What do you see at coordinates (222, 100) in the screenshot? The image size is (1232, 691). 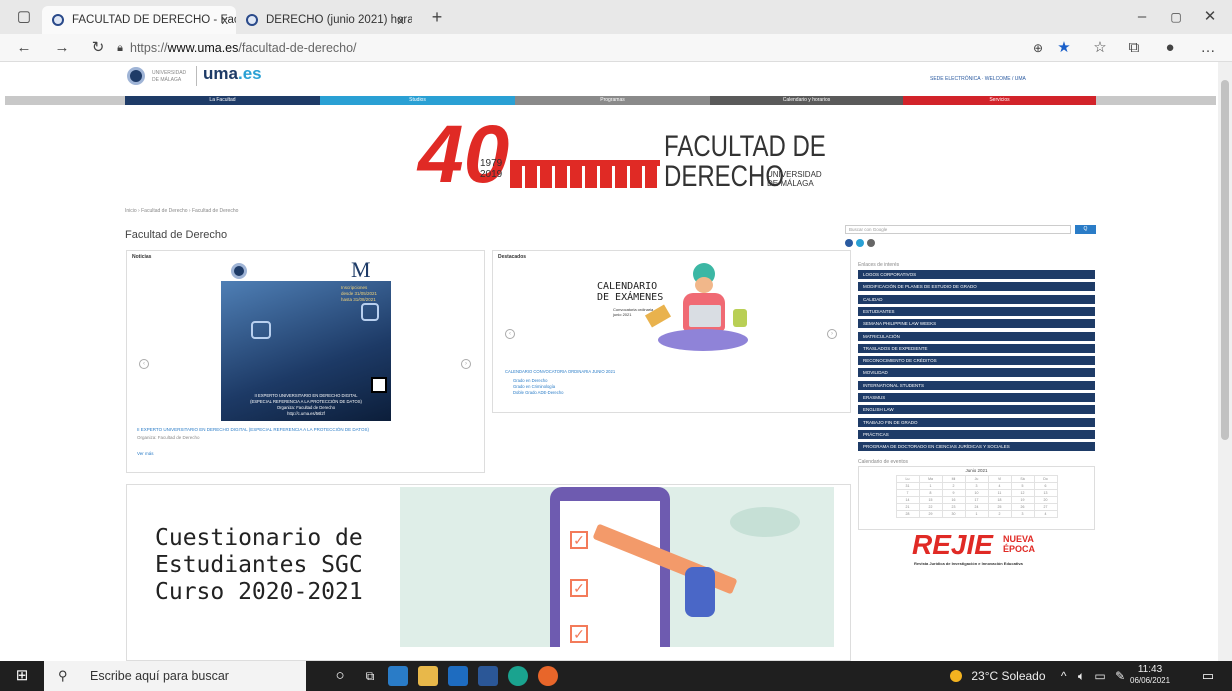 I see `nav-item-facultad: La Facultad` at bounding box center [222, 100].